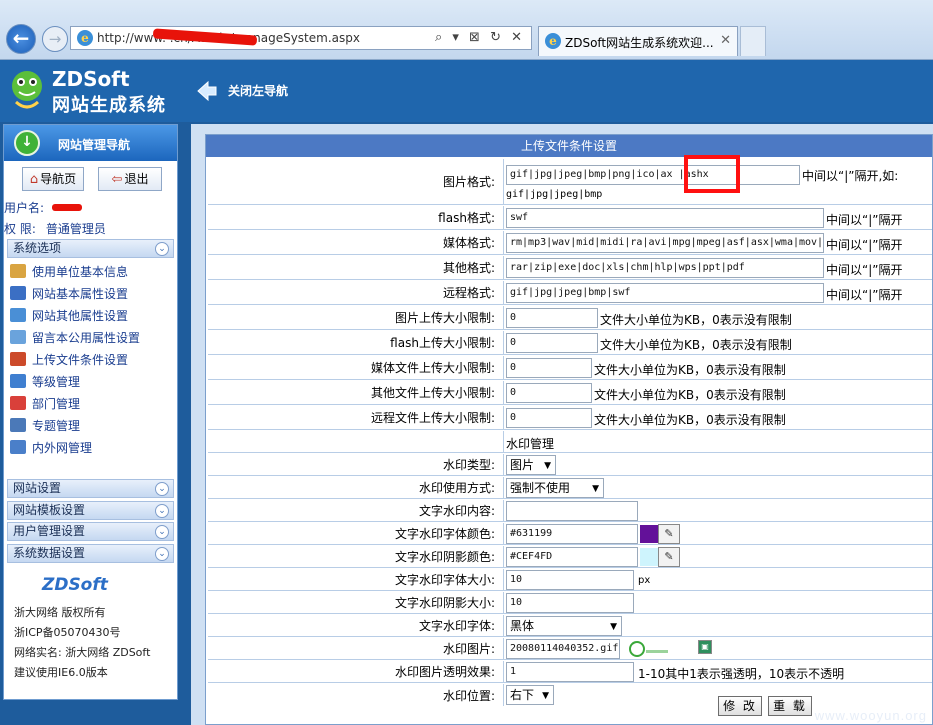  What do you see at coordinates (741, 674) in the screenshot?
I see `wm-alpha-hint: 1-10其中1表示强透明，10表示不透明` at bounding box center [741, 674].